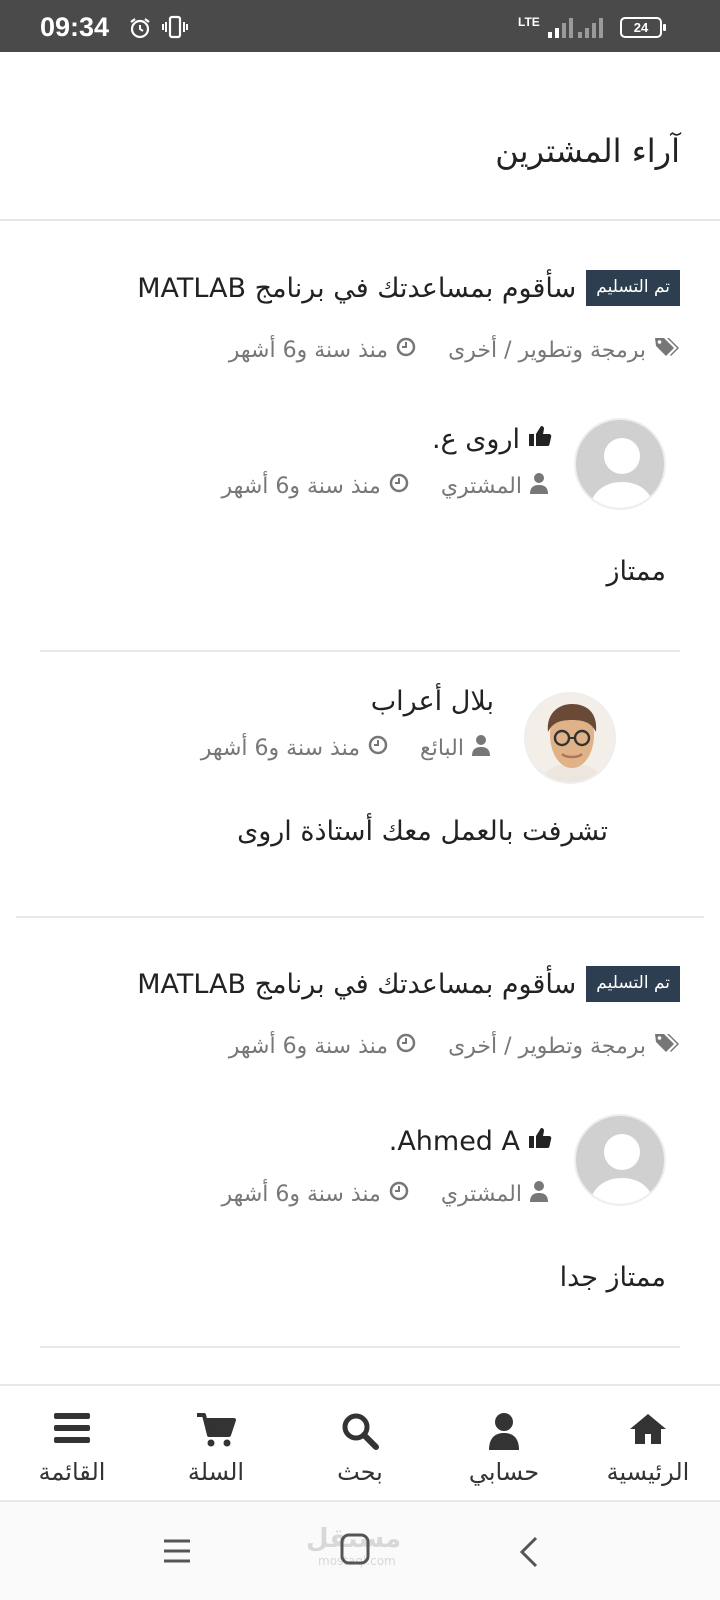 The width and height of the screenshot is (720, 1600). I want to click on nav-item-menu: القائمة, so click(72, 1444).